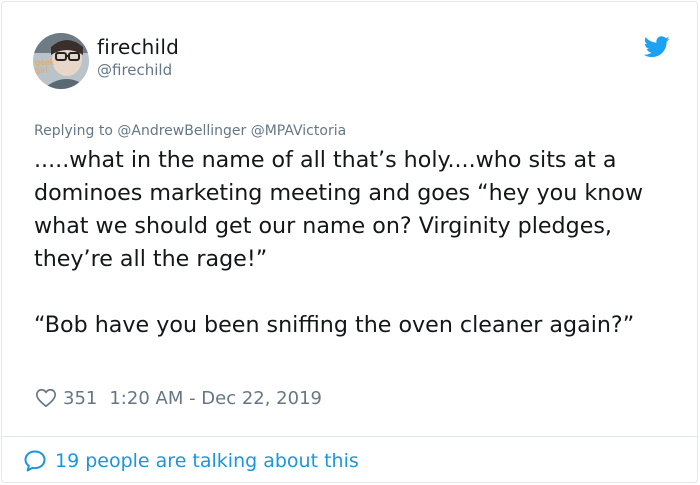 This screenshot has height=485, width=700. I want to click on user-handle: @firechild, so click(134, 70).